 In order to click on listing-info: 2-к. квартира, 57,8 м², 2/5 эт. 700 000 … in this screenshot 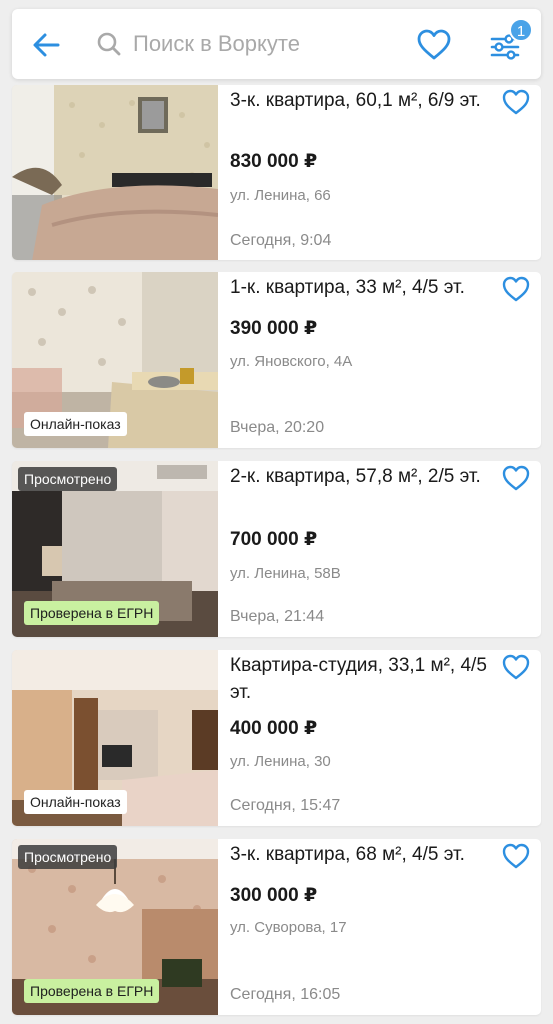, I will do `click(385, 549)`.